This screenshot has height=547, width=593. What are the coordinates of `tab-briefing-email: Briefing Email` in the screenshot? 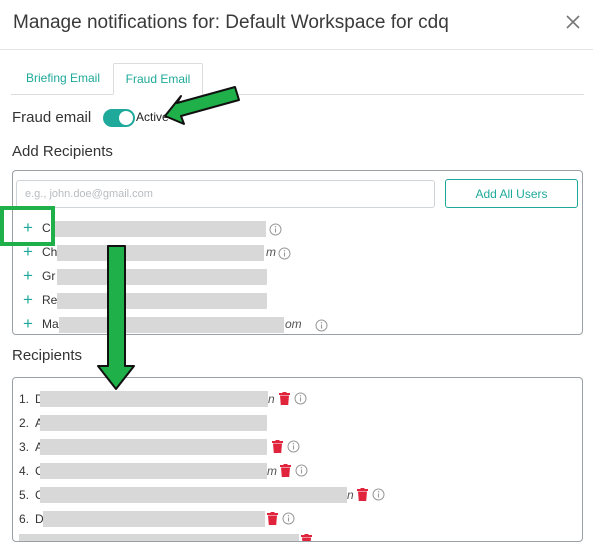 It's located at (63, 79).